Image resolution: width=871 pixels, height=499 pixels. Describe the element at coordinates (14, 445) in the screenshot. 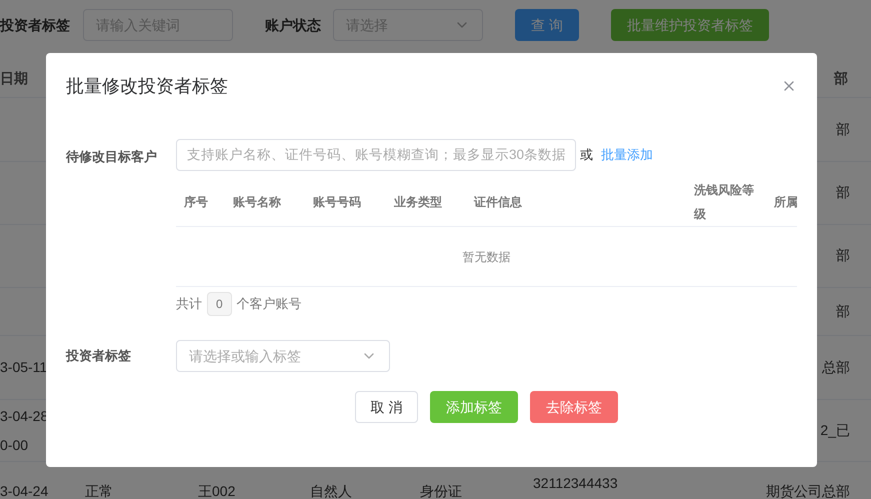

I see `table-cell-text: 0-00` at that location.